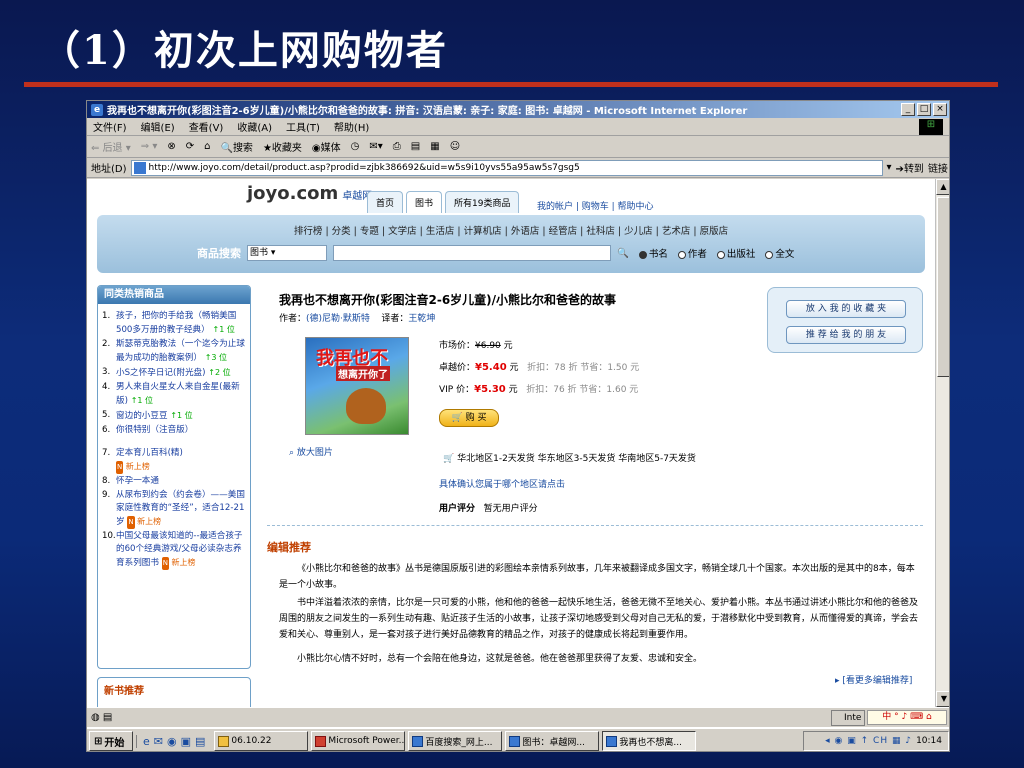  What do you see at coordinates (351, 126) in the screenshot?
I see `menu-help: 帮助(H)` at bounding box center [351, 126].